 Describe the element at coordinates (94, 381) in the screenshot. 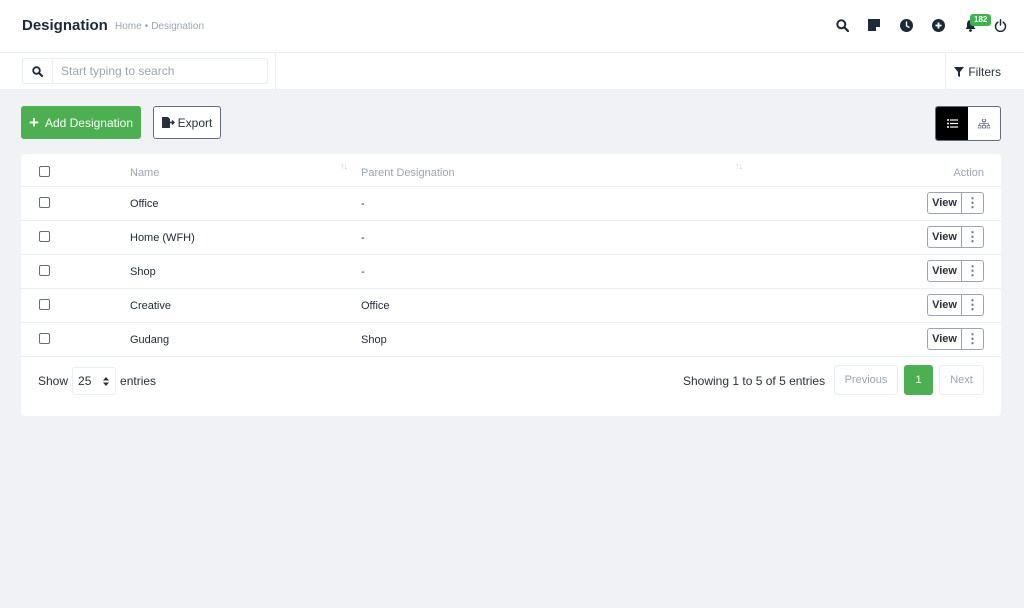

I see `entries-select: 25` at that location.